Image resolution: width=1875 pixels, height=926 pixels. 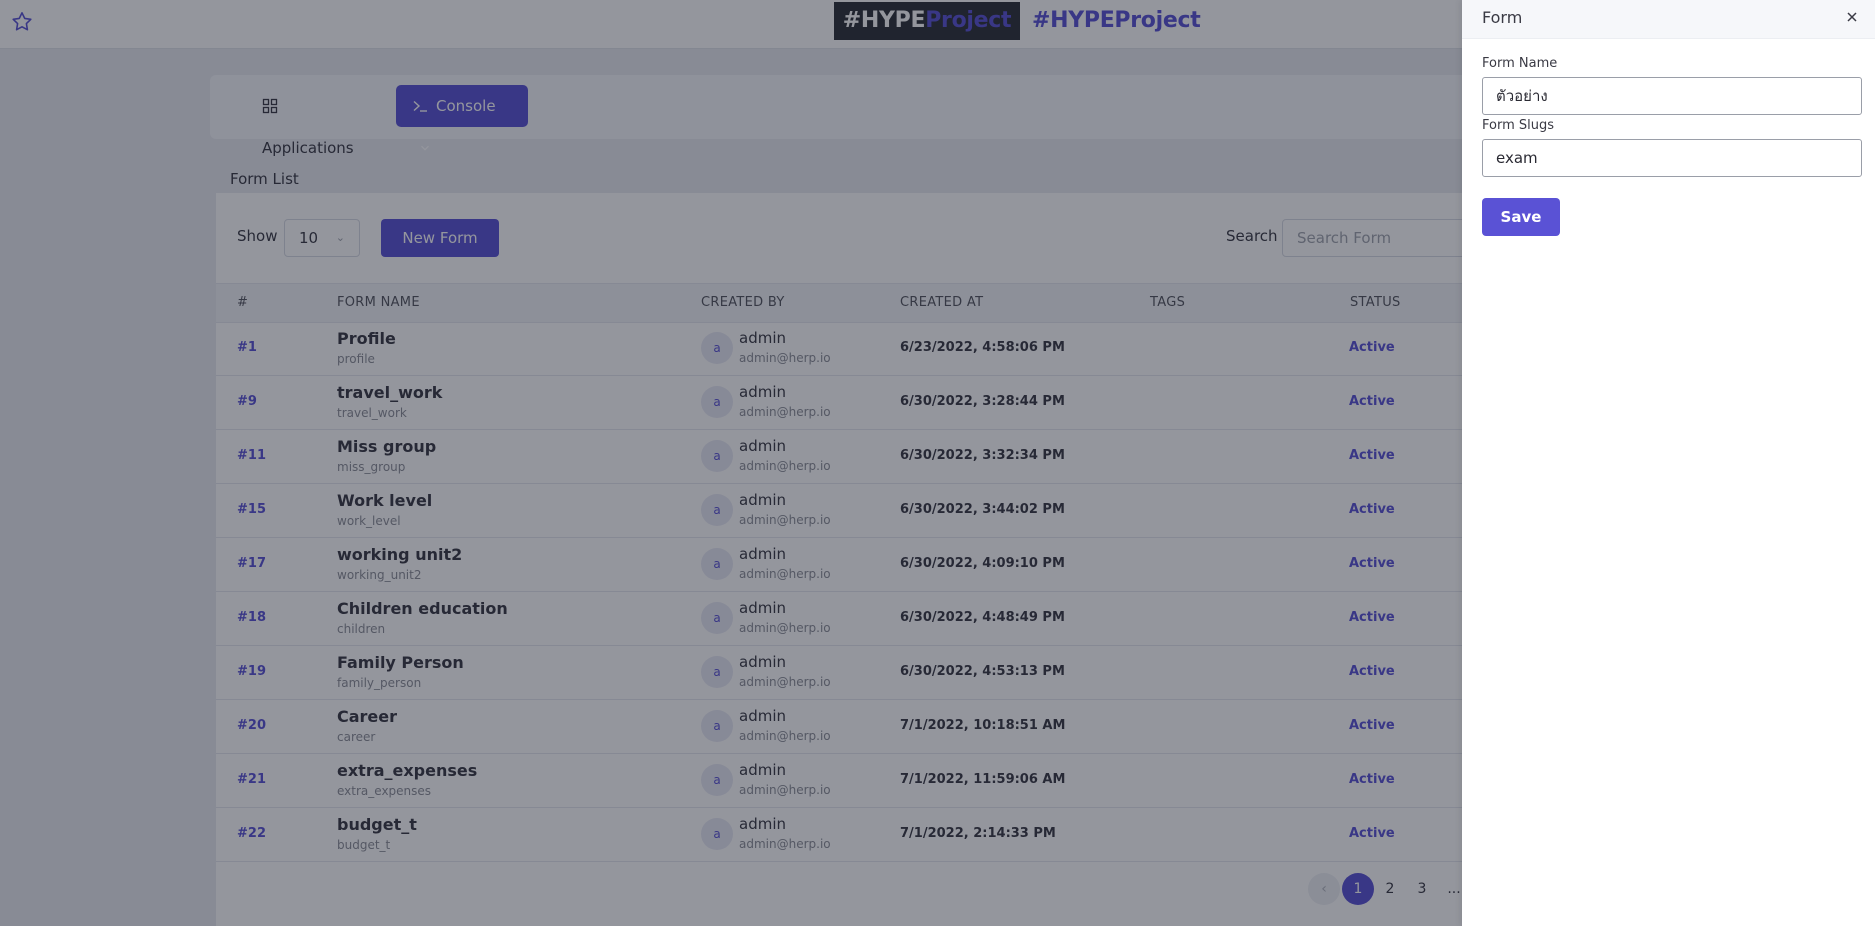 What do you see at coordinates (1502, 17) in the screenshot?
I see `drawer-title: Form` at bounding box center [1502, 17].